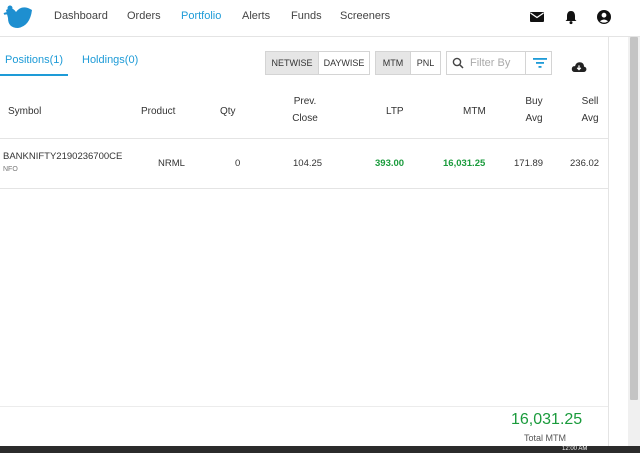  Describe the element at coordinates (590, 118) in the screenshot. I see `col-sell-avg-line2: Avg` at that location.